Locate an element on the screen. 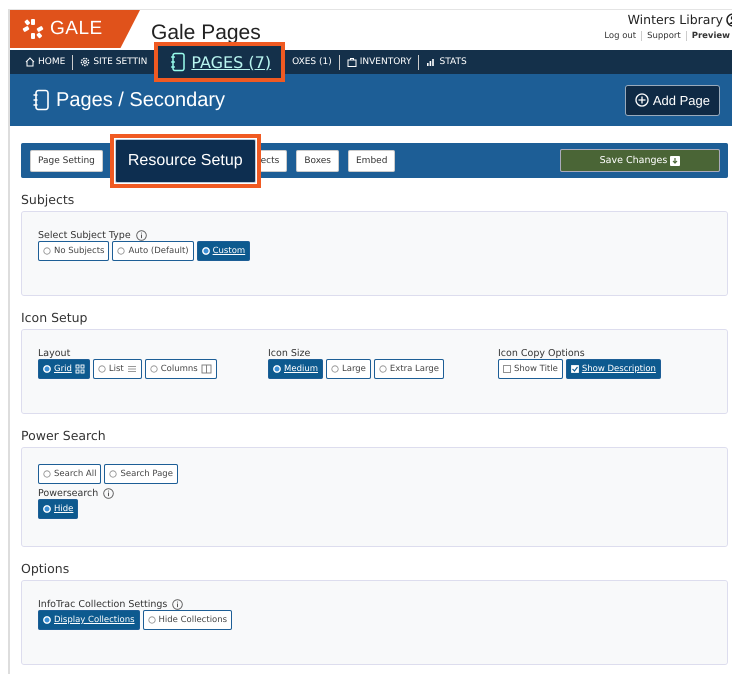  list-icon is located at coordinates (131, 369).